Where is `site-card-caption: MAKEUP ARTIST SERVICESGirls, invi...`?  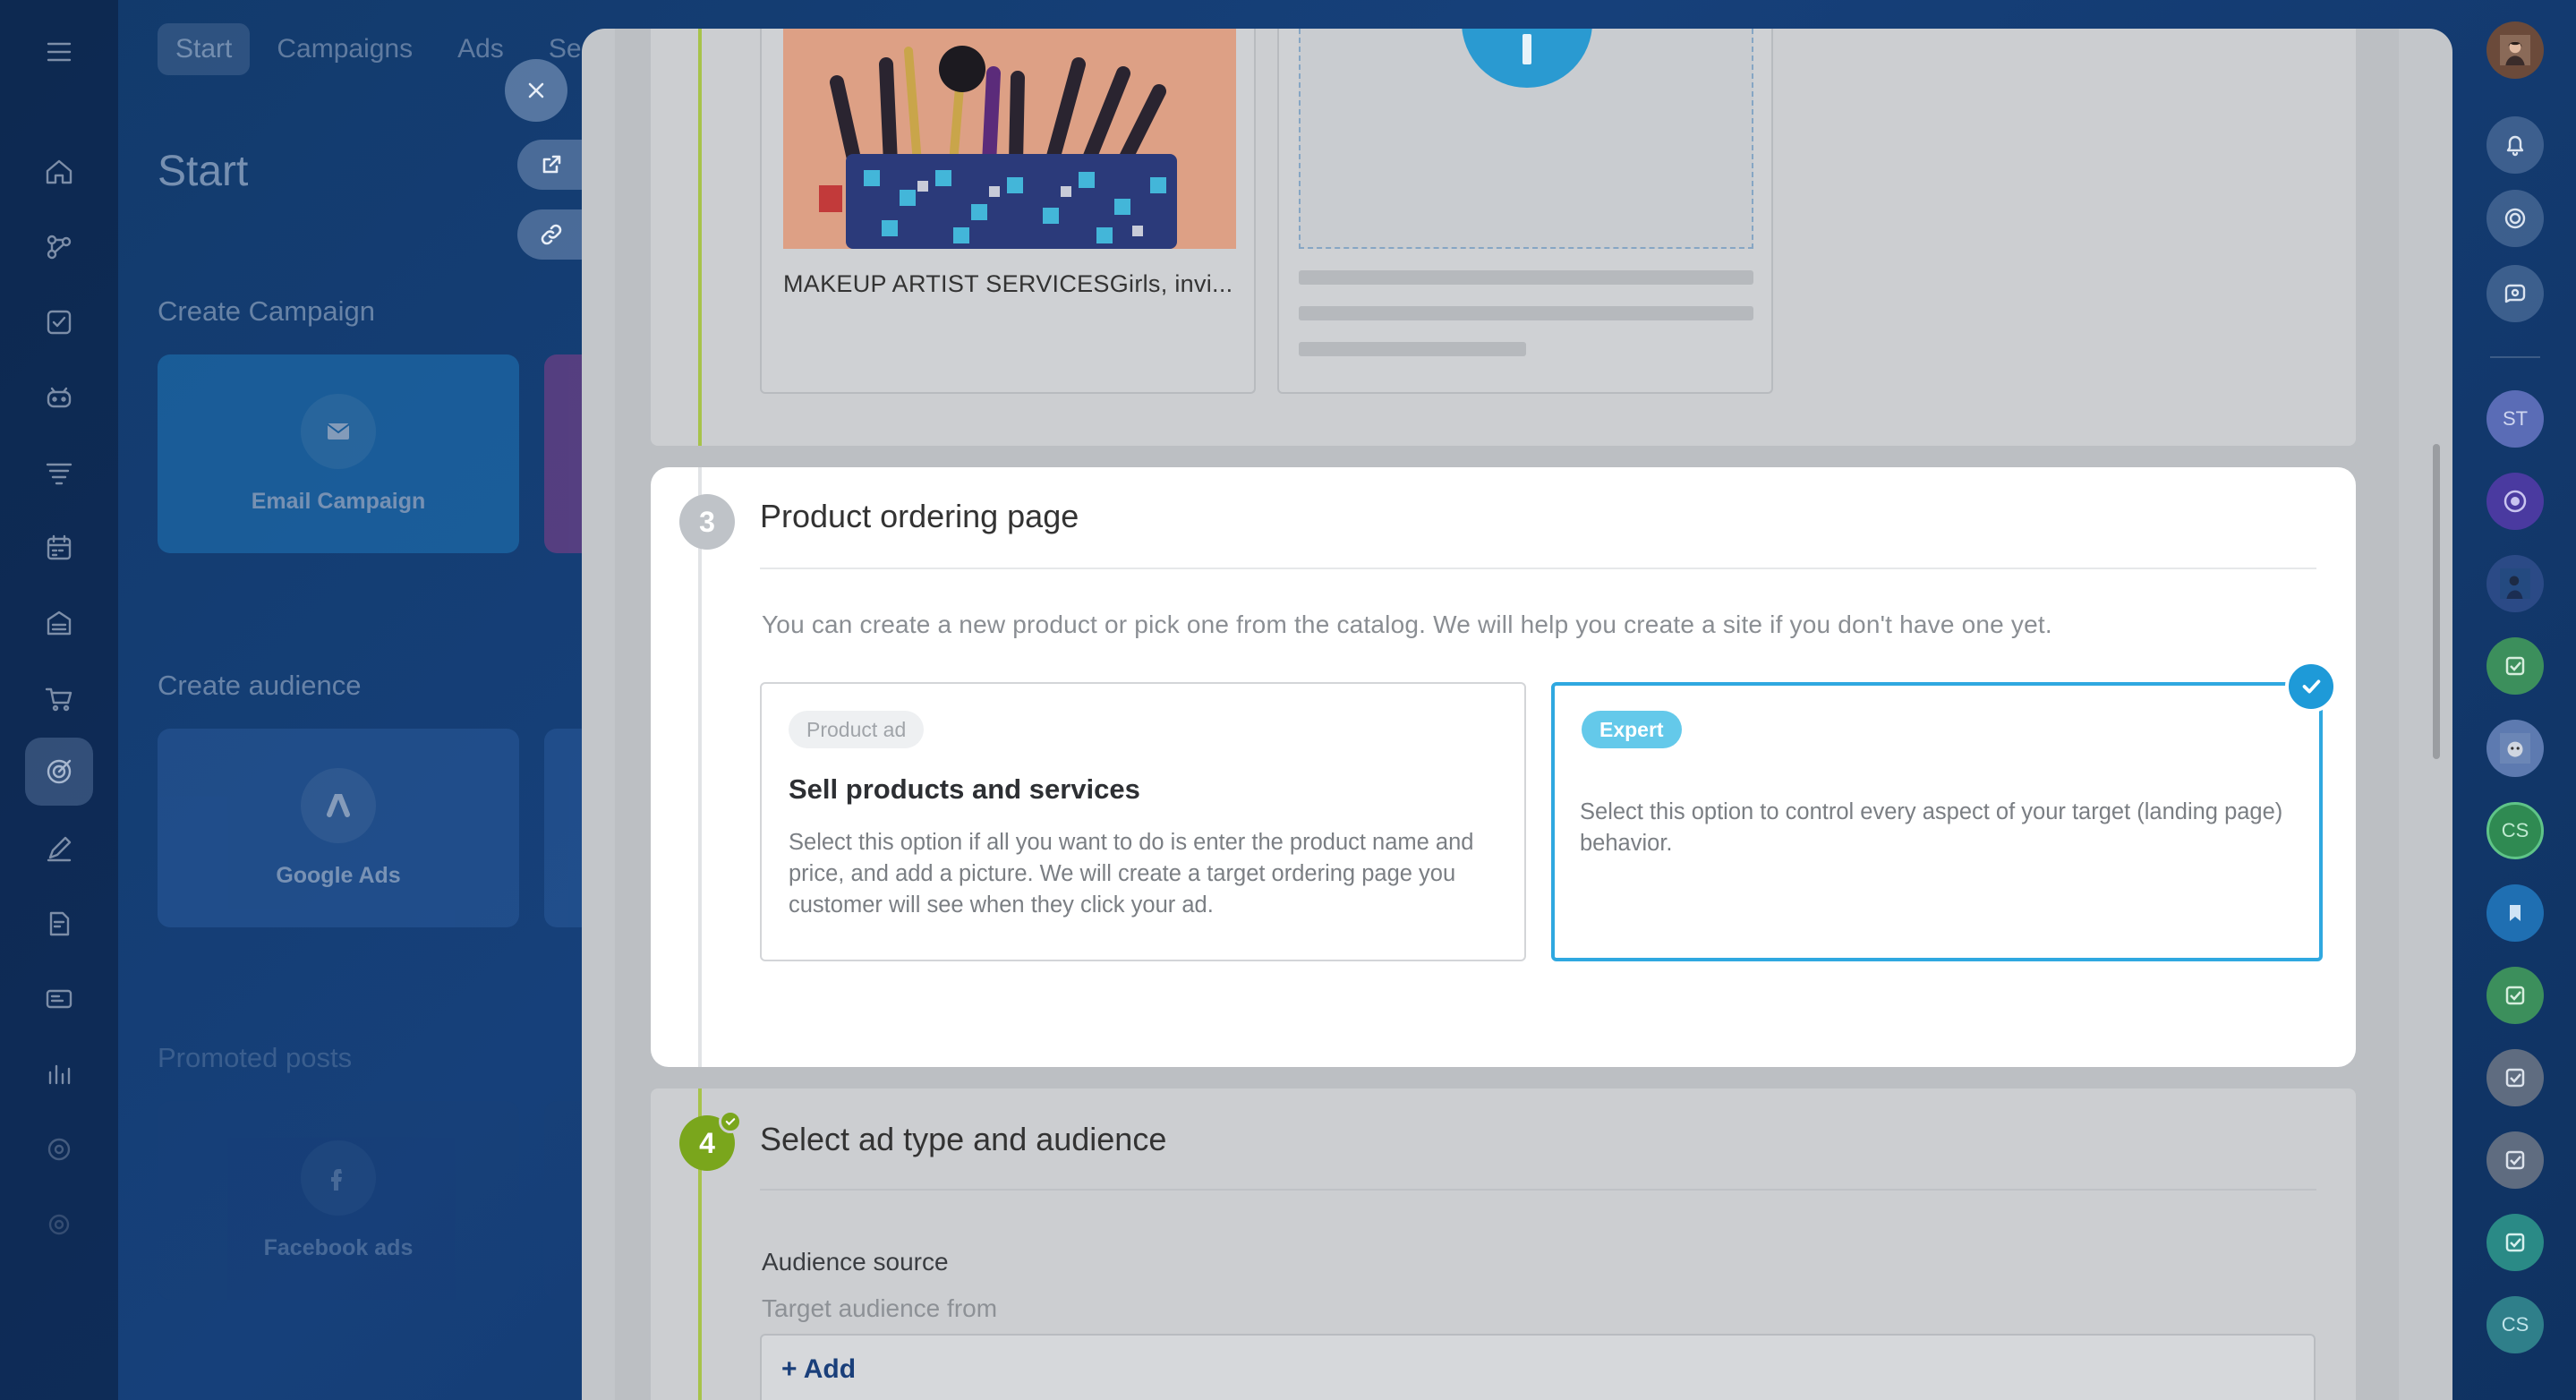 site-card-caption: MAKEUP ARTIST SERVICESGirls, invi... is located at coordinates (1008, 283).